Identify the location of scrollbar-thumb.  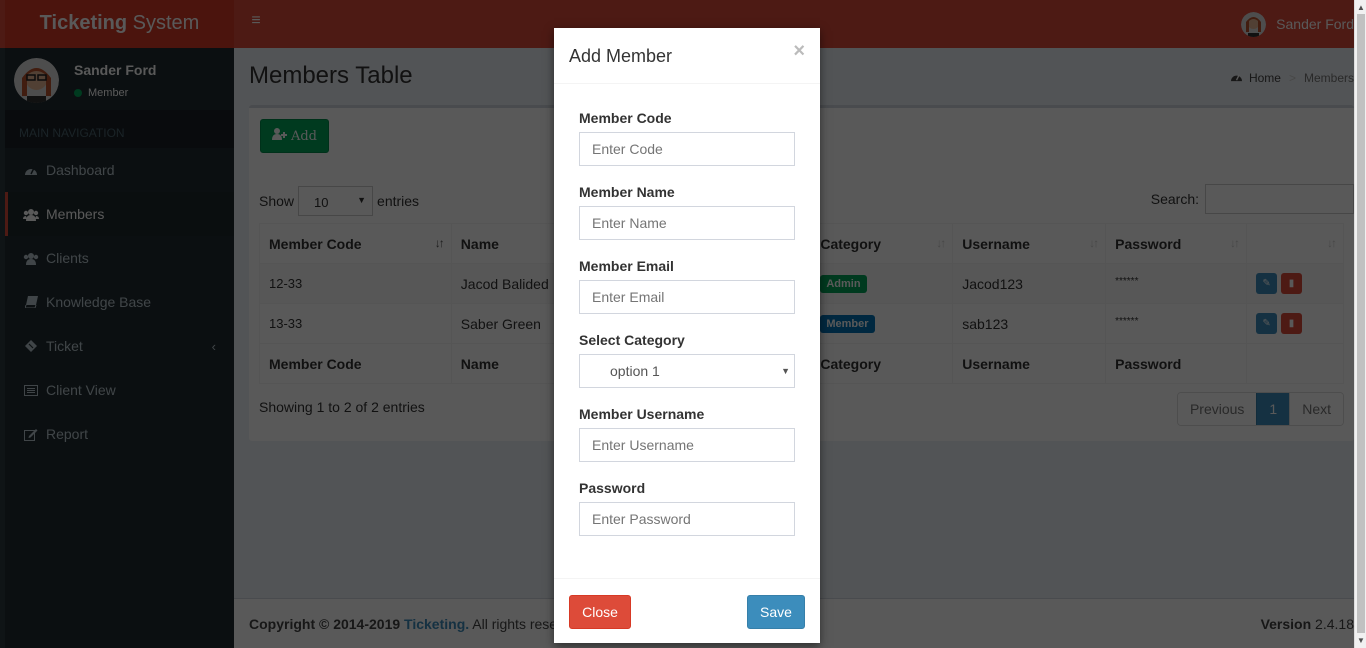
(1361, 323).